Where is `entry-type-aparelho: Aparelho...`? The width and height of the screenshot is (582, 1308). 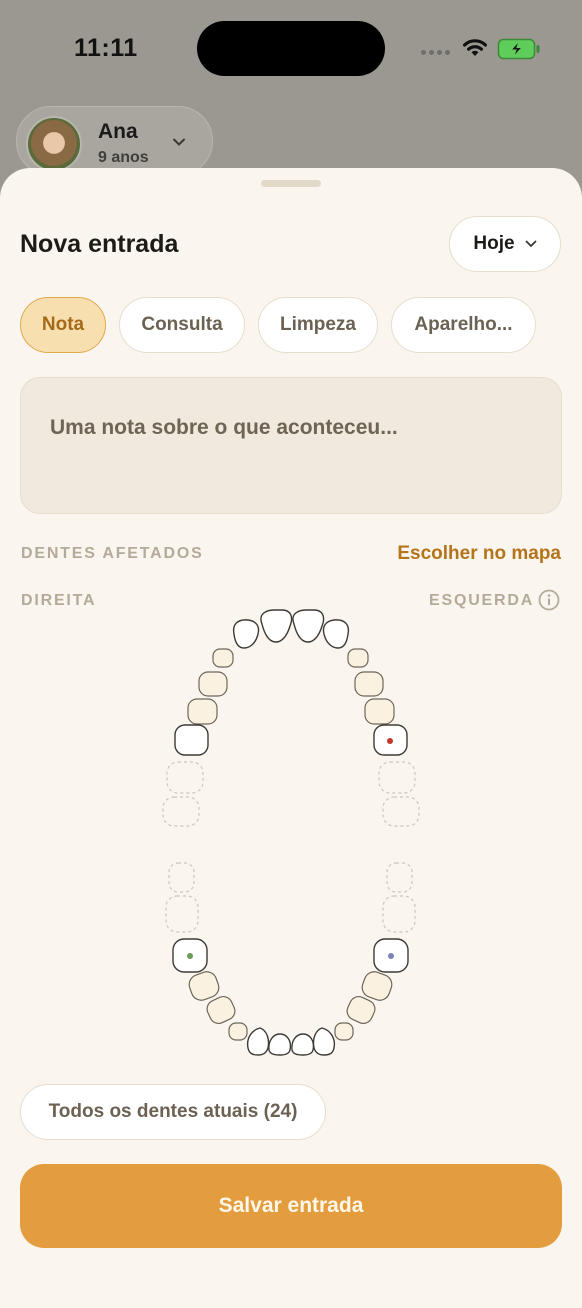 entry-type-aparelho: Aparelho... is located at coordinates (463, 325).